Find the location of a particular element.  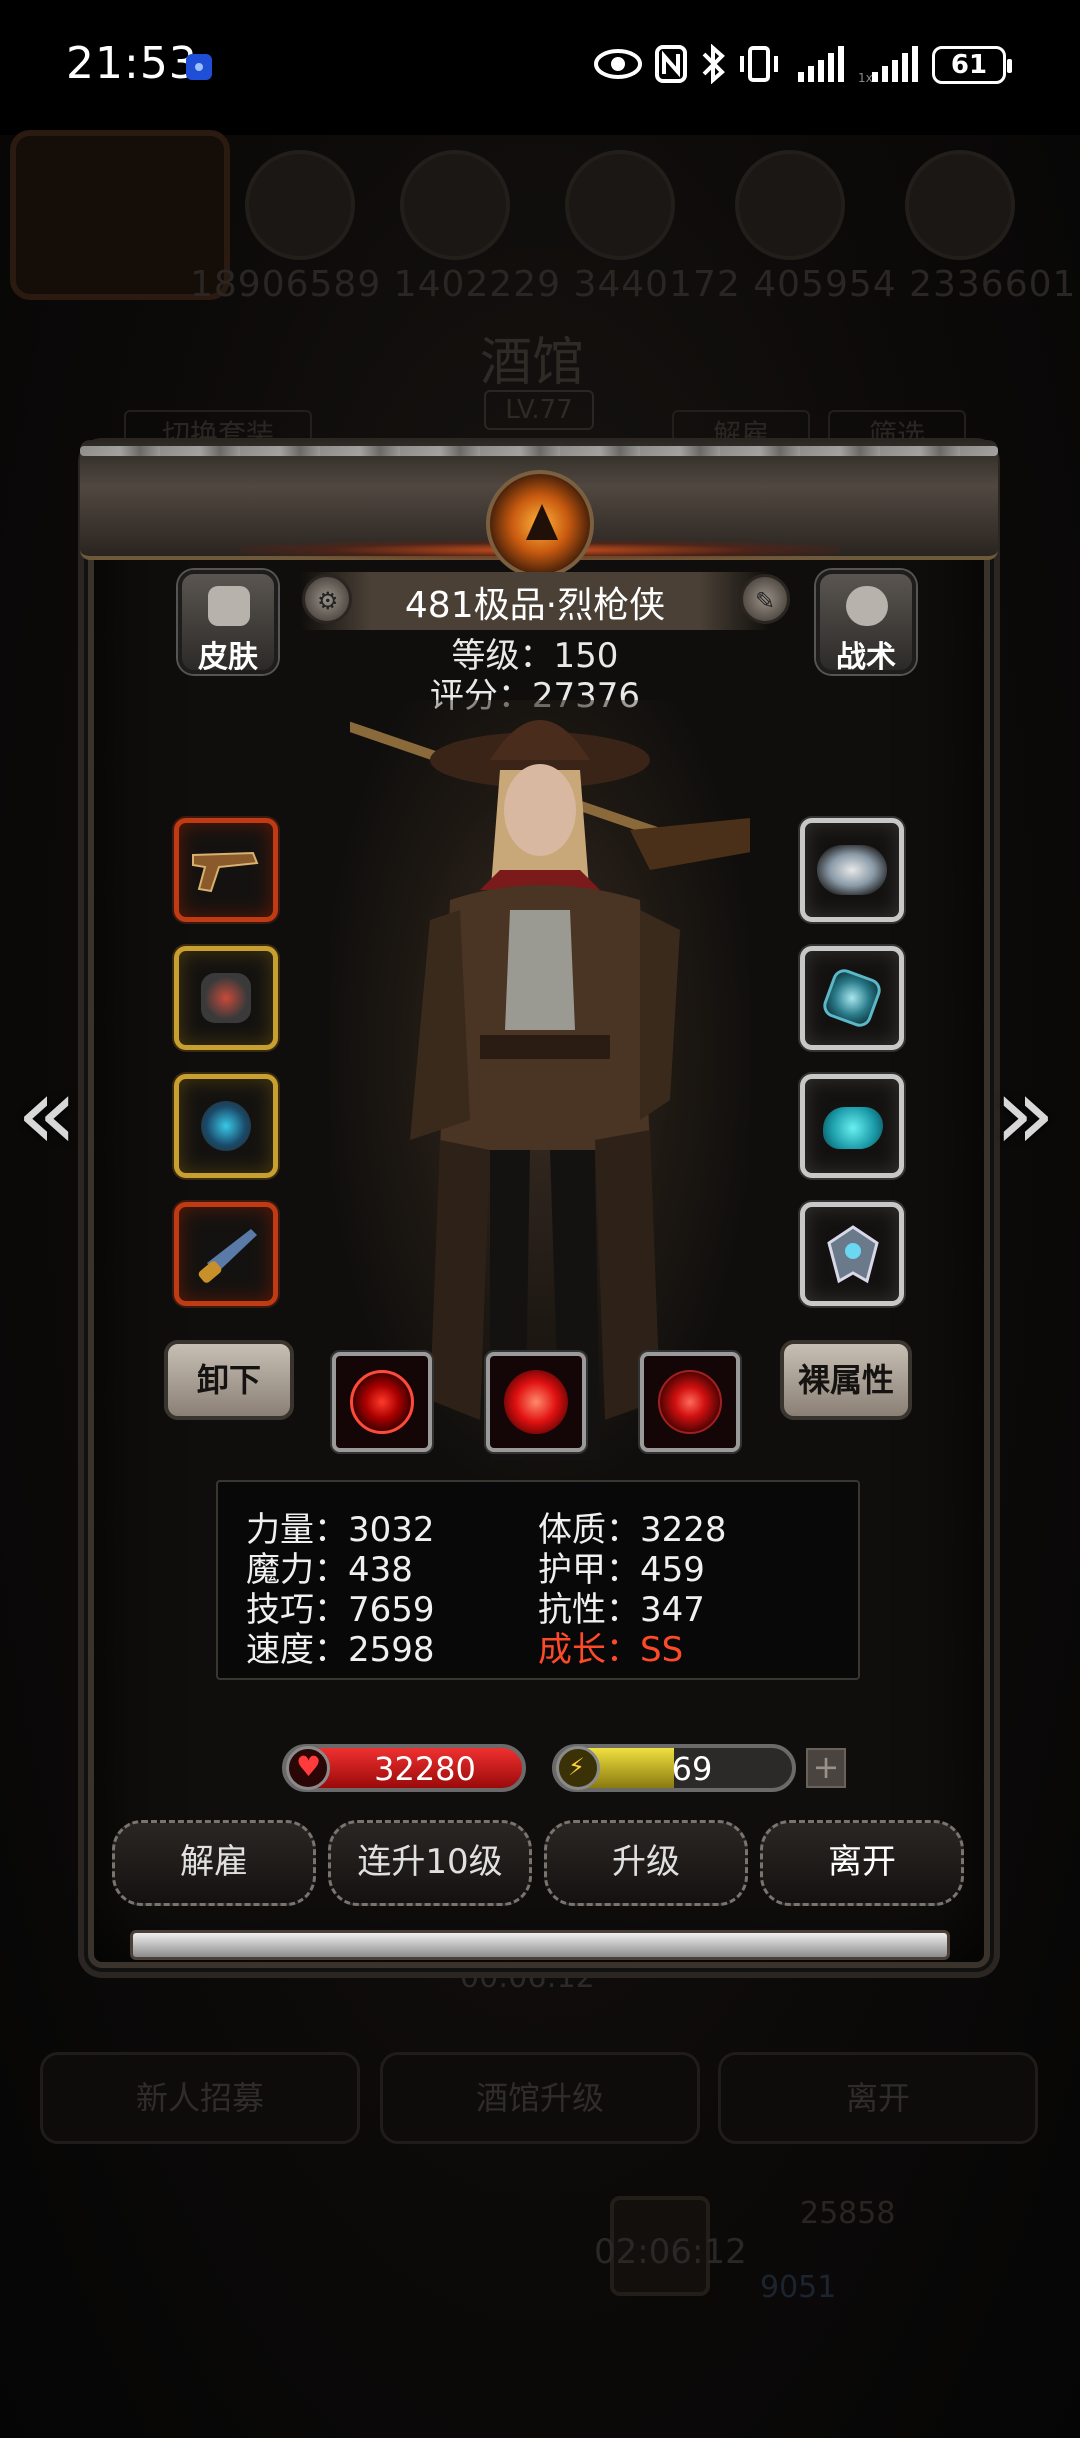

cloud-ring-icon is located at coordinates (852, 870).